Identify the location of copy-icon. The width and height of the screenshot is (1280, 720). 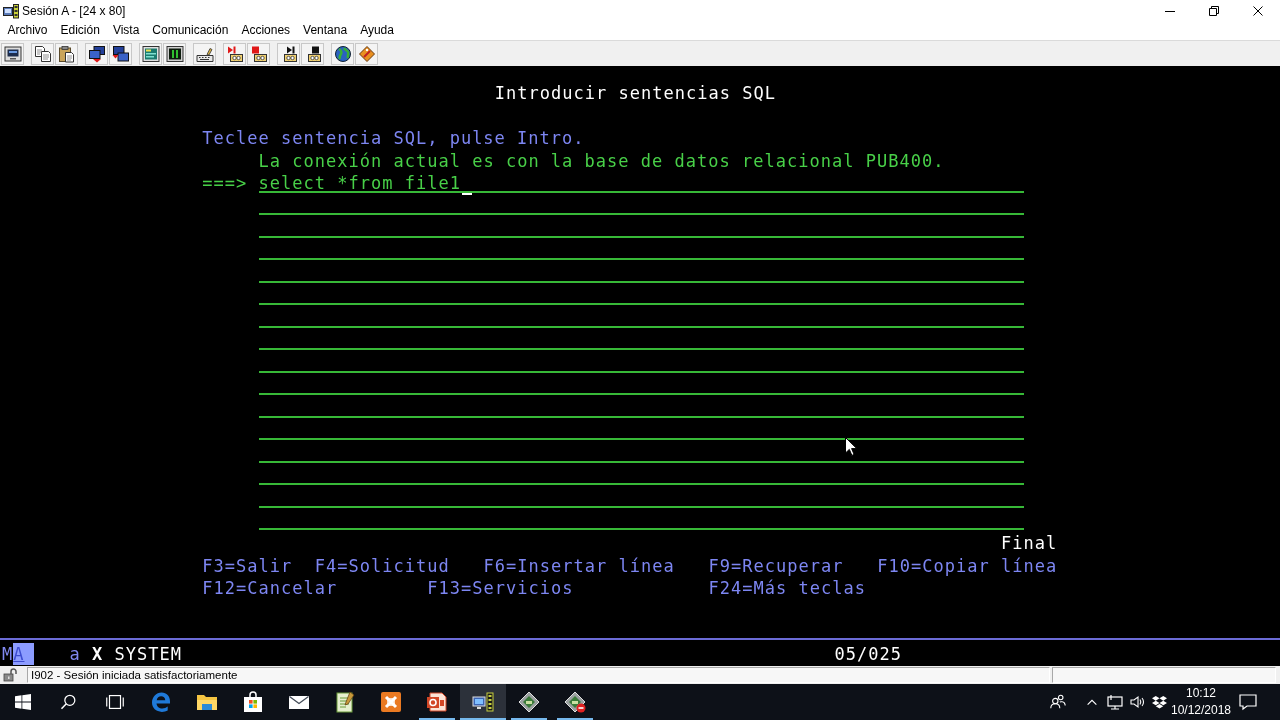
(42, 53).